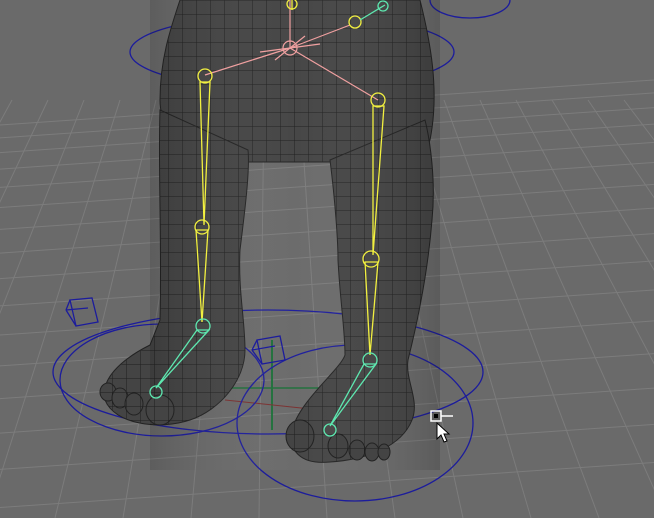 This screenshot has width=654, height=518. What do you see at coordinates (470, 9) in the screenshot?
I see `upper-torso-control-curve` at bounding box center [470, 9].